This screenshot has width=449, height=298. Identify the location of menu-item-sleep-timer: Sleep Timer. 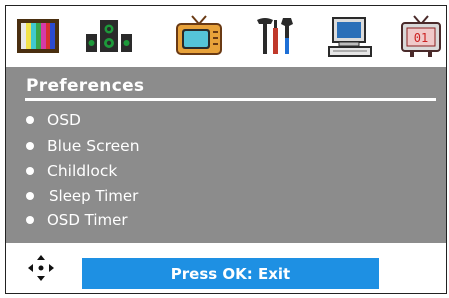
(82, 196).